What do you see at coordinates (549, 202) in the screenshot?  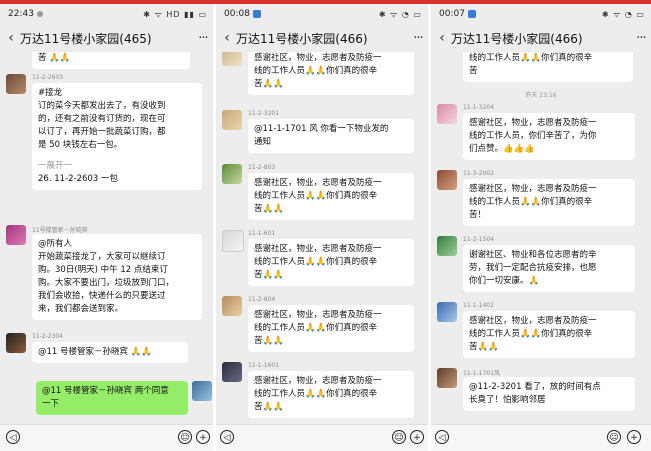 I see `message-bubble: 感谢社区，物业，志愿者及防疫一 线的工作人员🙏🙏你们真的很辛 苦！` at bounding box center [549, 202].